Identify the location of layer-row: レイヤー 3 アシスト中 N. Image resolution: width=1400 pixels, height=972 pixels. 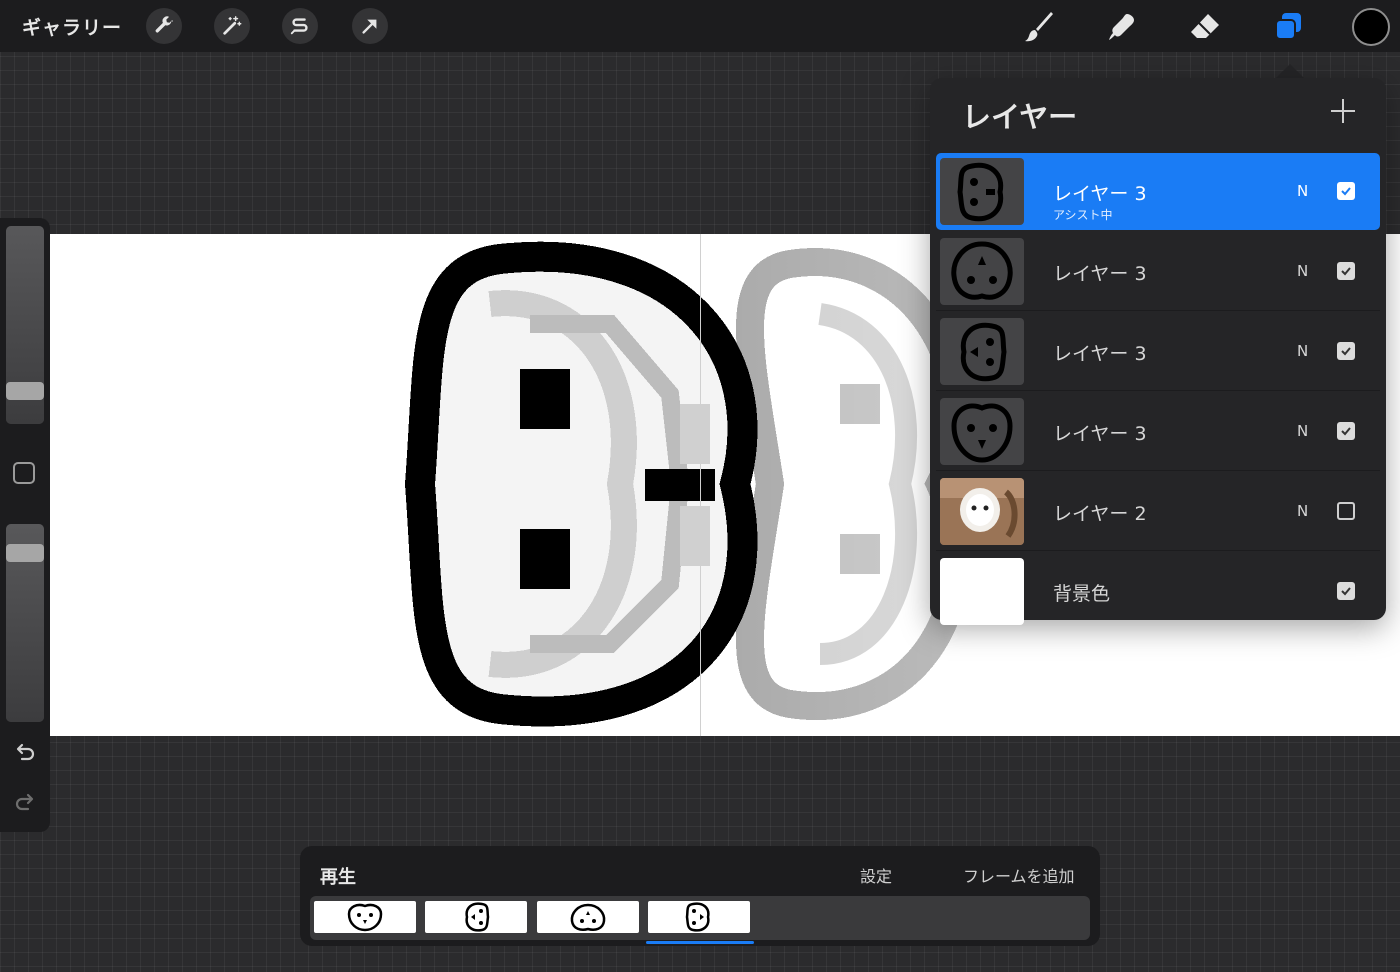
(1158, 191).